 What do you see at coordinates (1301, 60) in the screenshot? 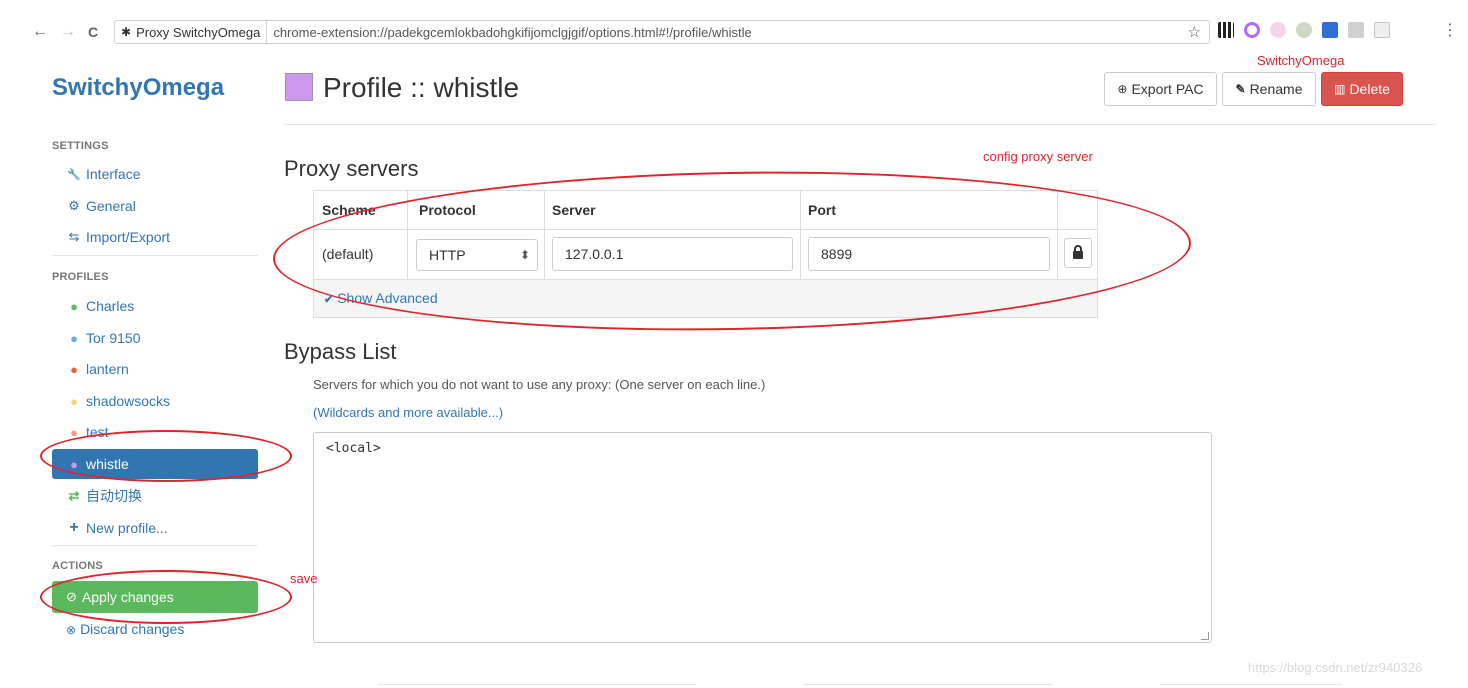
I see `annotation-switchyomega: SwitchyOmega` at bounding box center [1301, 60].